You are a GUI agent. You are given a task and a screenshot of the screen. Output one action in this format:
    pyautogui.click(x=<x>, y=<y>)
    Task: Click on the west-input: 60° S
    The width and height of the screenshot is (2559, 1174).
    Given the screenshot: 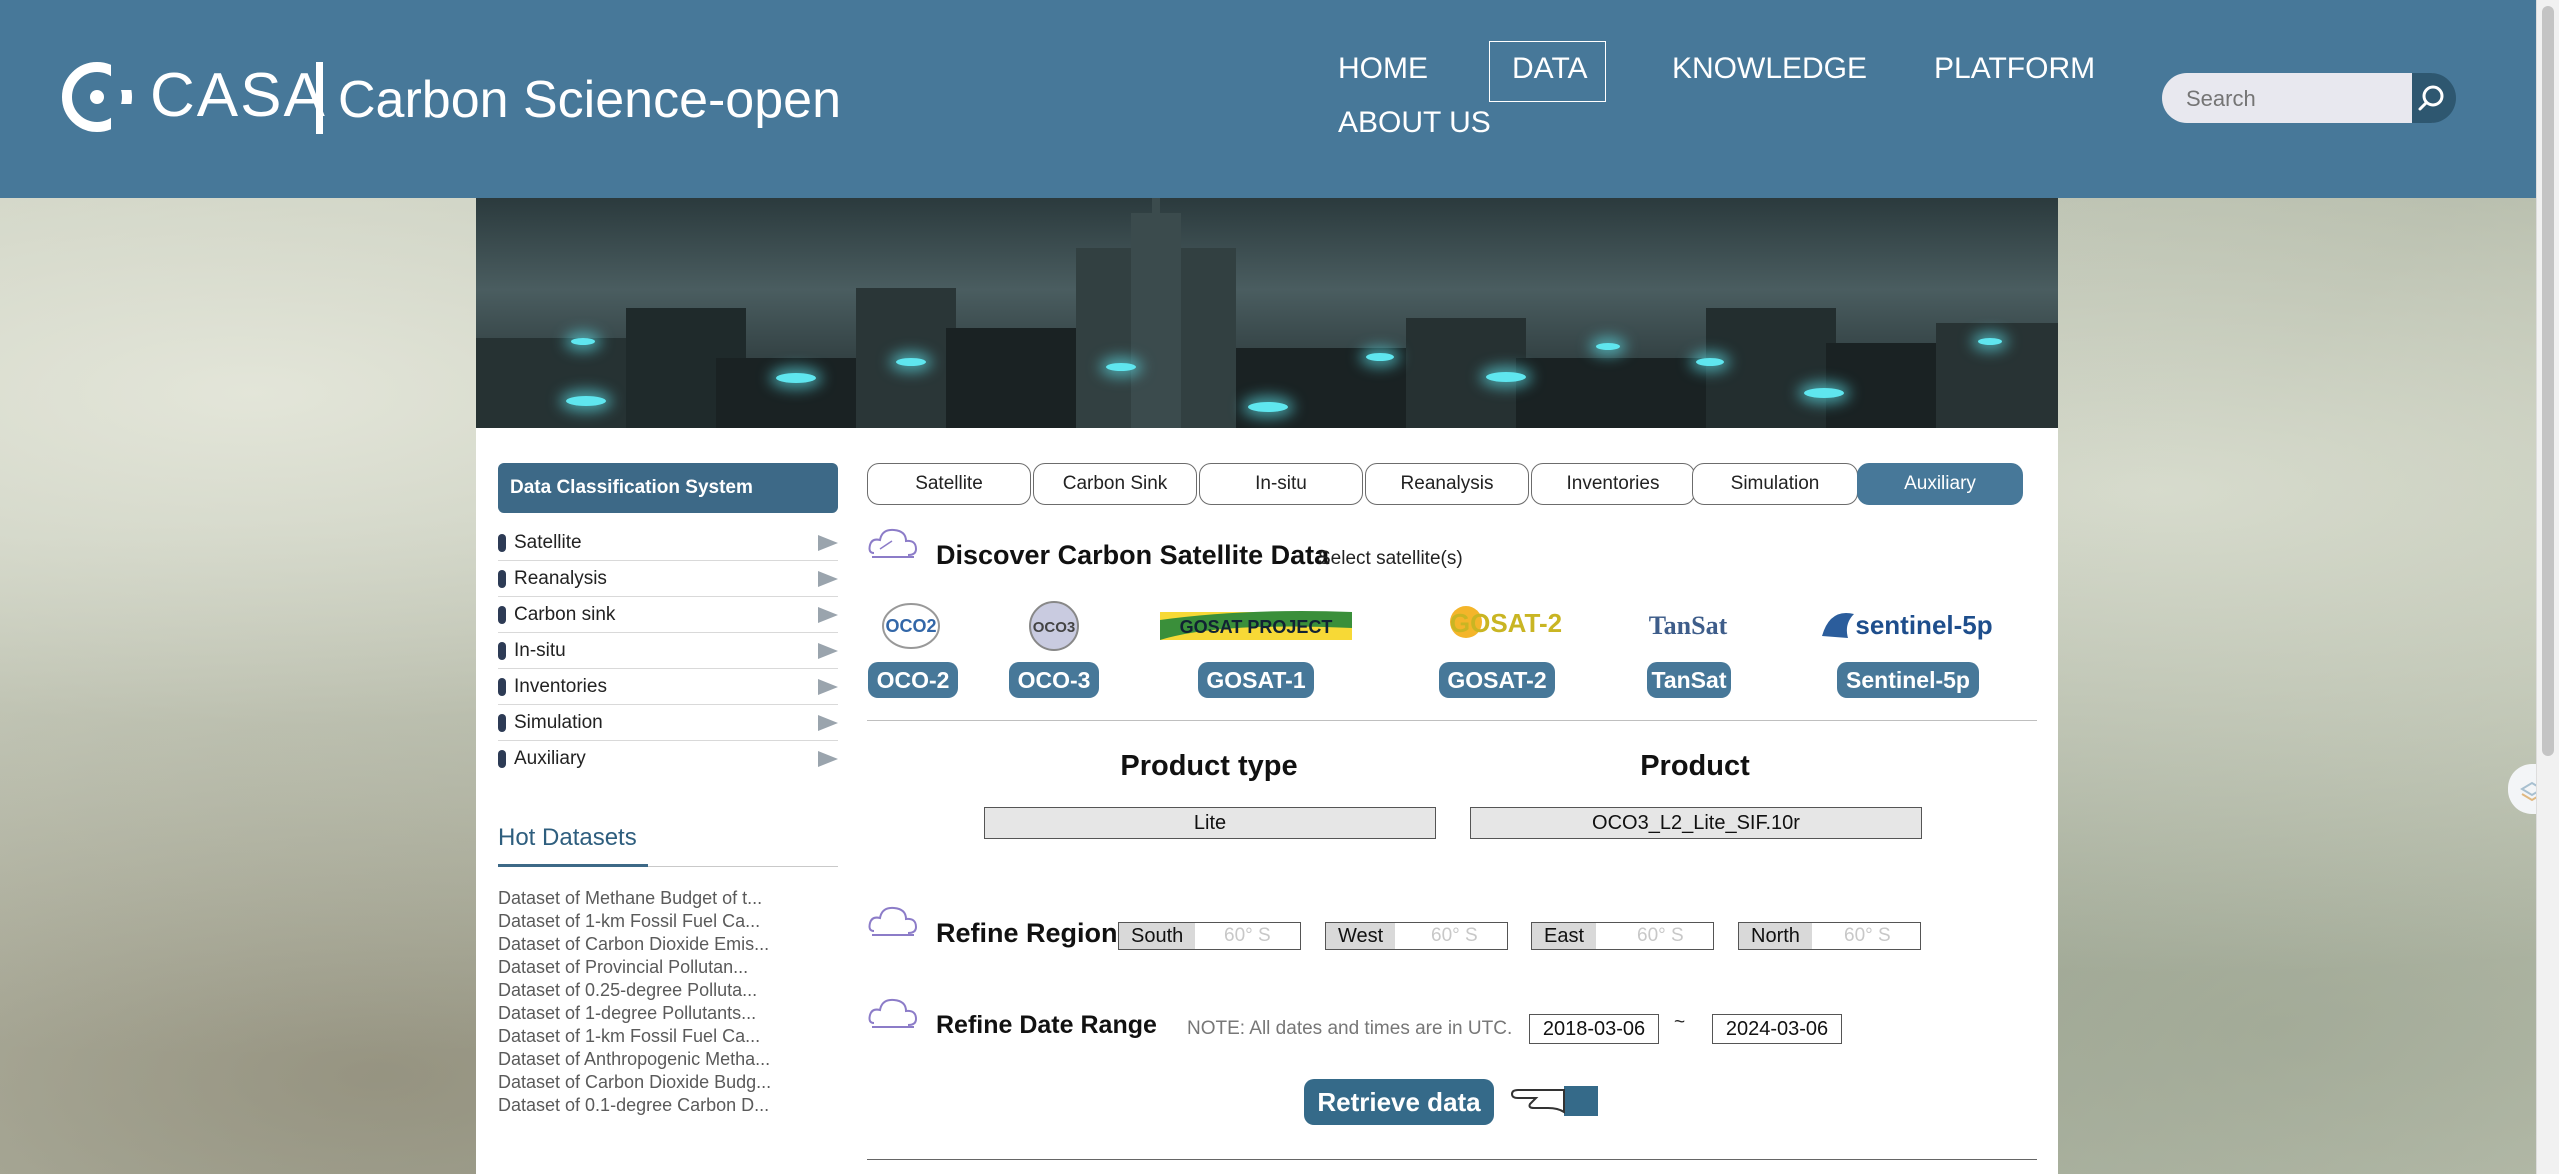 What is the action you would take?
    pyautogui.click(x=1454, y=936)
    